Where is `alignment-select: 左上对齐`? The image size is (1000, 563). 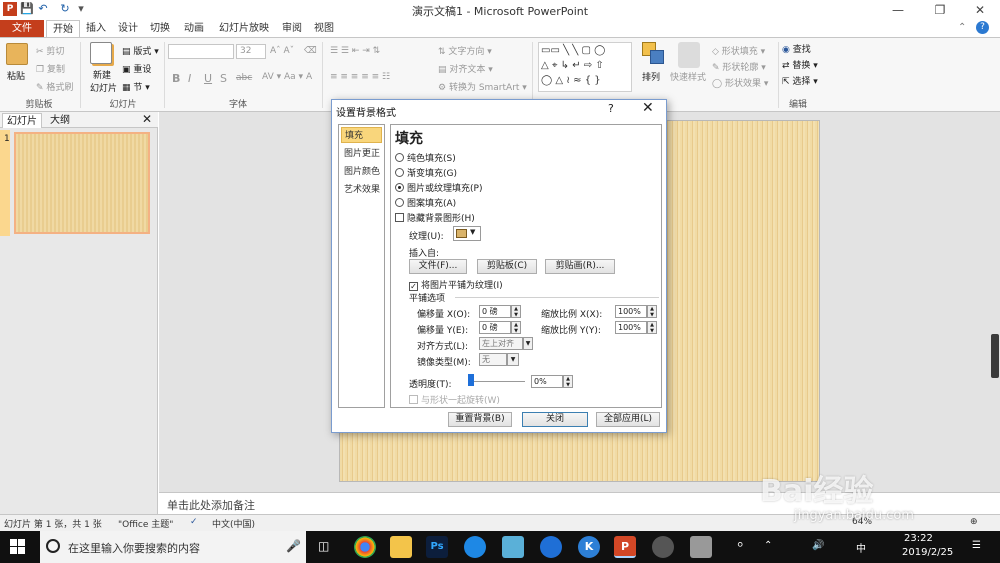
alignment-select: 左上对齐 is located at coordinates (501, 343).